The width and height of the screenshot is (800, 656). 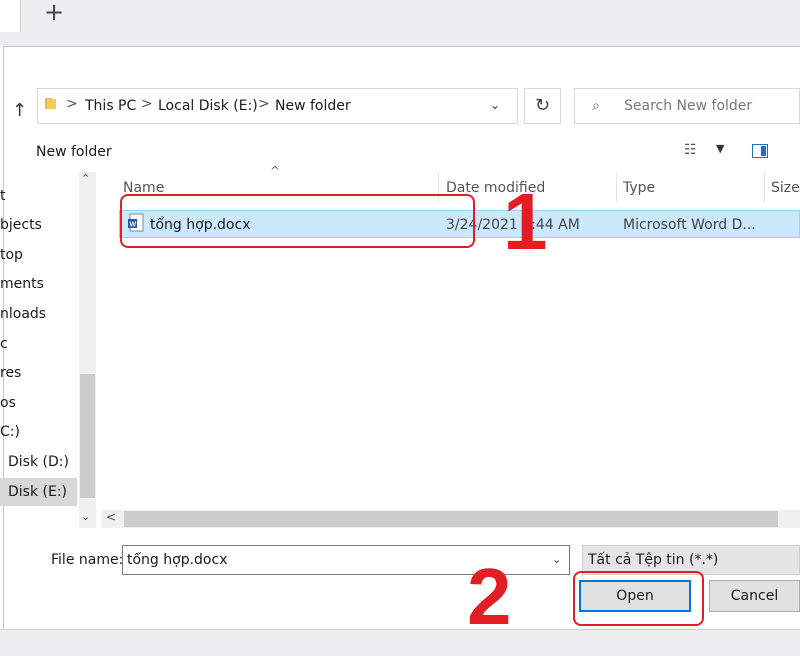 I want to click on breadcrumb-local-disk-e: Local Disk (E:), so click(x=208, y=106).